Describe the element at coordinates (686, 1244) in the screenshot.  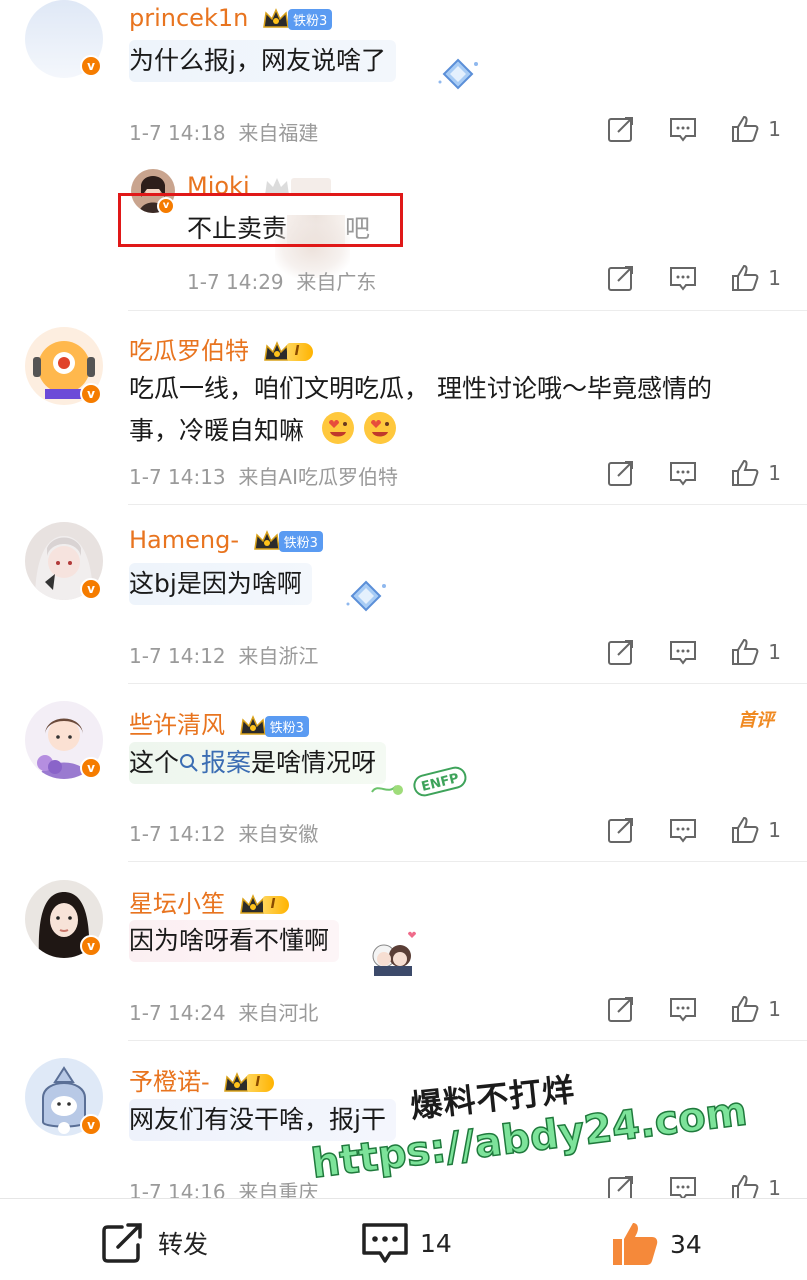
I see `like-count: 34` at that location.